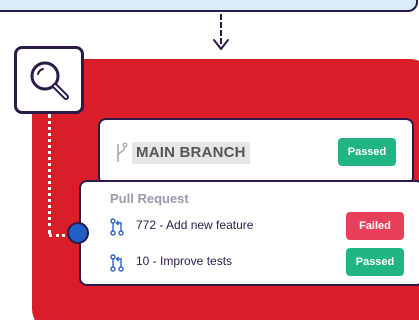 The image size is (419, 320). Describe the element at coordinates (375, 262) in the screenshot. I see `pull-request-status-badge: Passed` at that location.